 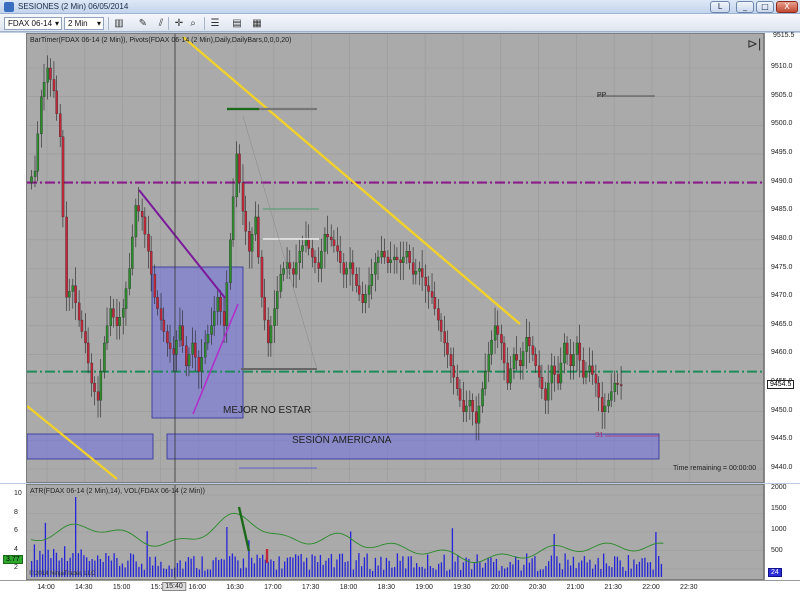 What do you see at coordinates (273, 587) in the screenshot?
I see `time-tick: 17:00` at bounding box center [273, 587].